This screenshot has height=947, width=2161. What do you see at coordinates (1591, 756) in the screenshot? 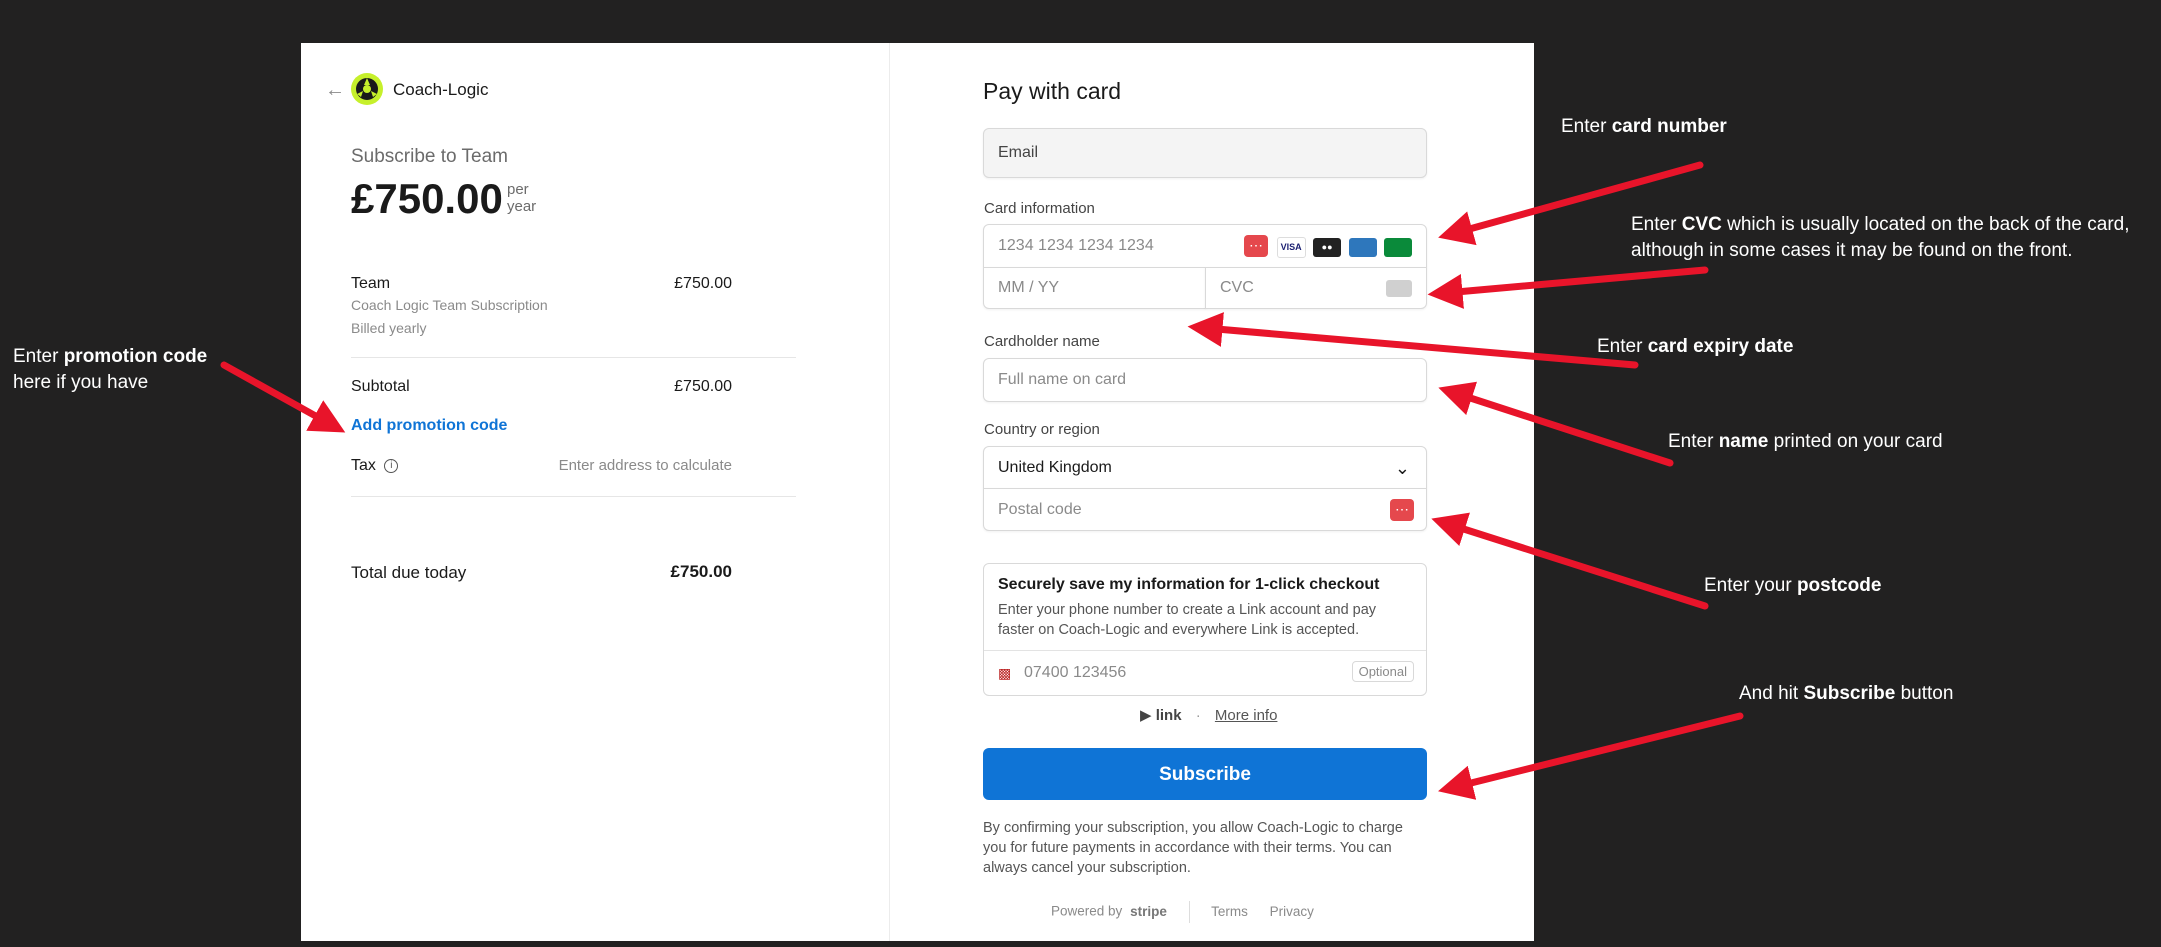
I see `arrow-subscribe` at bounding box center [1591, 756].